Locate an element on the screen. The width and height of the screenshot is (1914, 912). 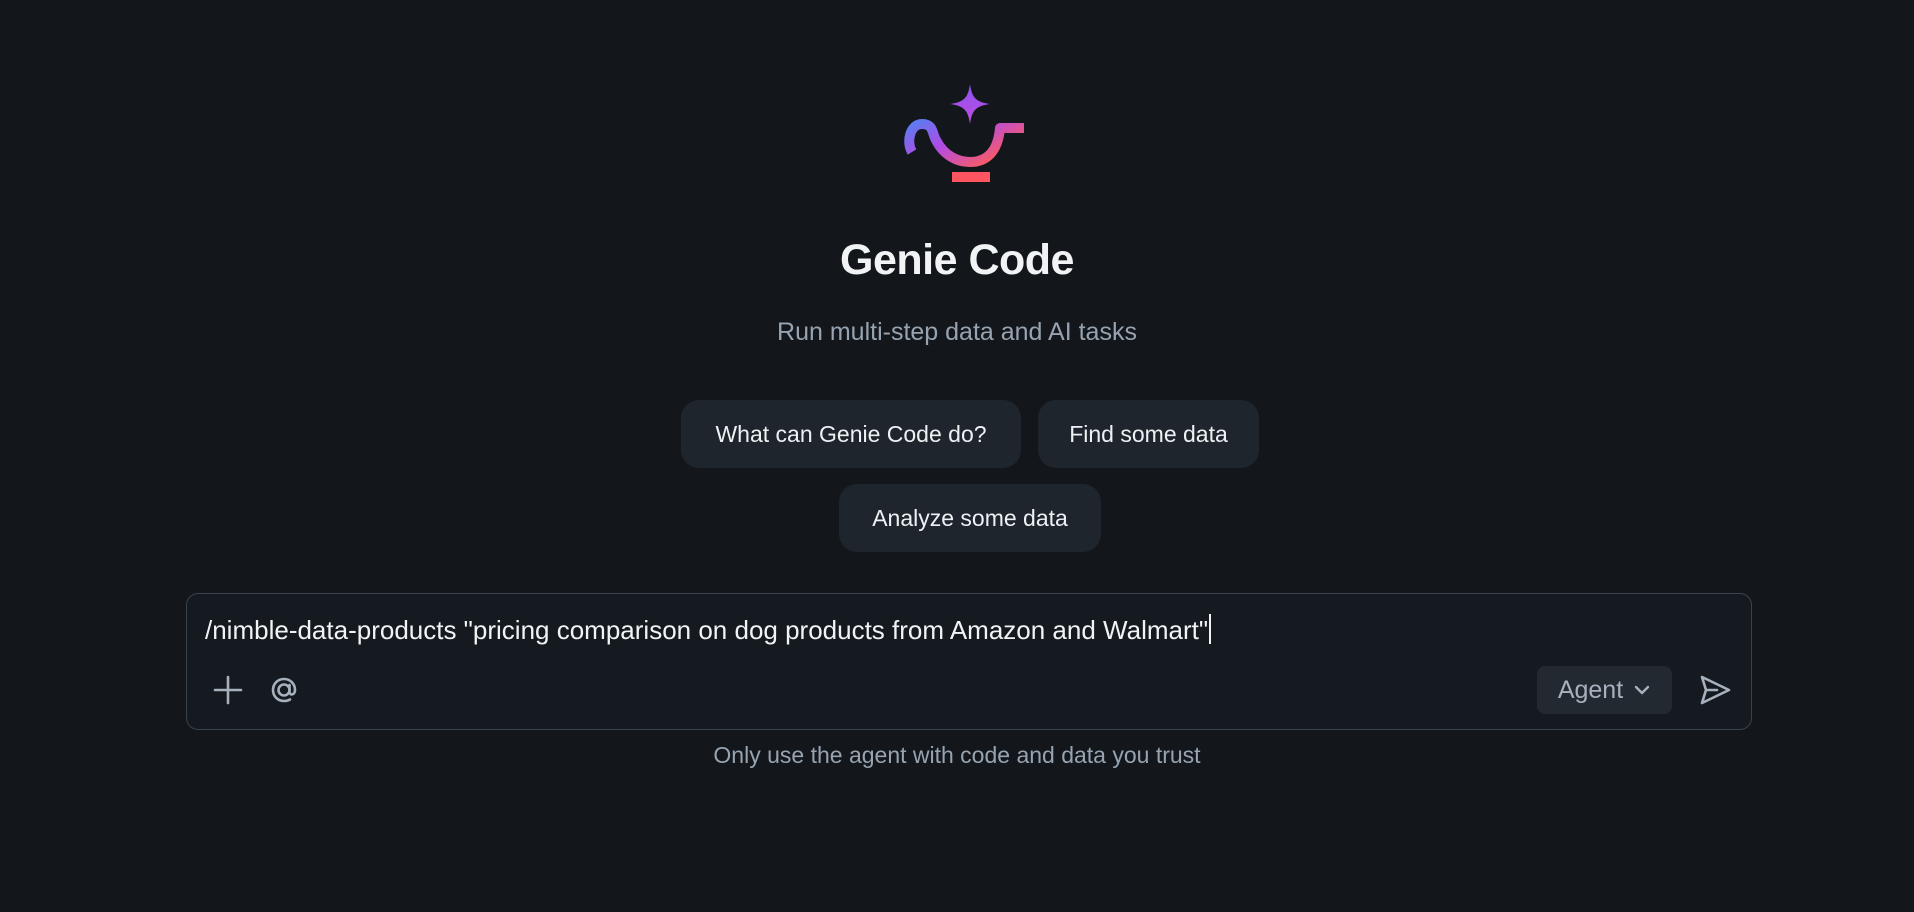
text-caret is located at coordinates (1210, 629).